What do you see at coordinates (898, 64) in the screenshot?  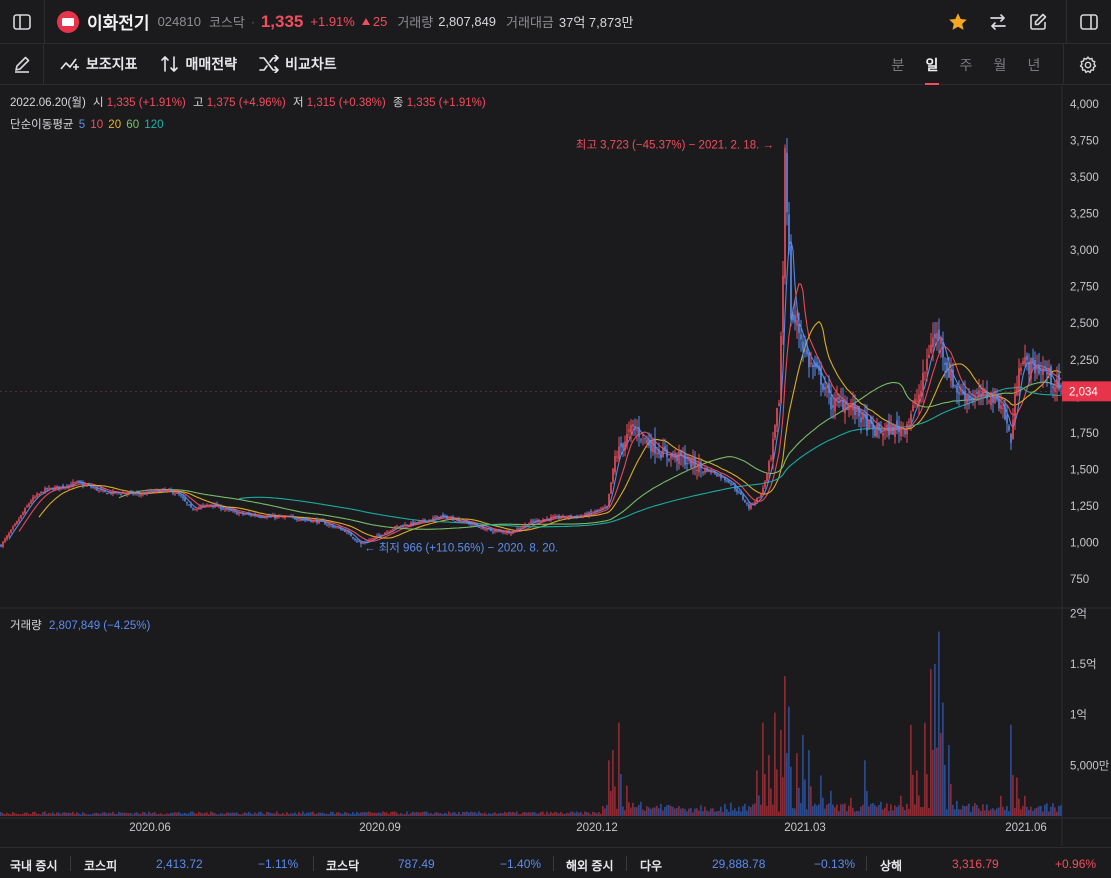 I see `tab-minute: 분` at bounding box center [898, 64].